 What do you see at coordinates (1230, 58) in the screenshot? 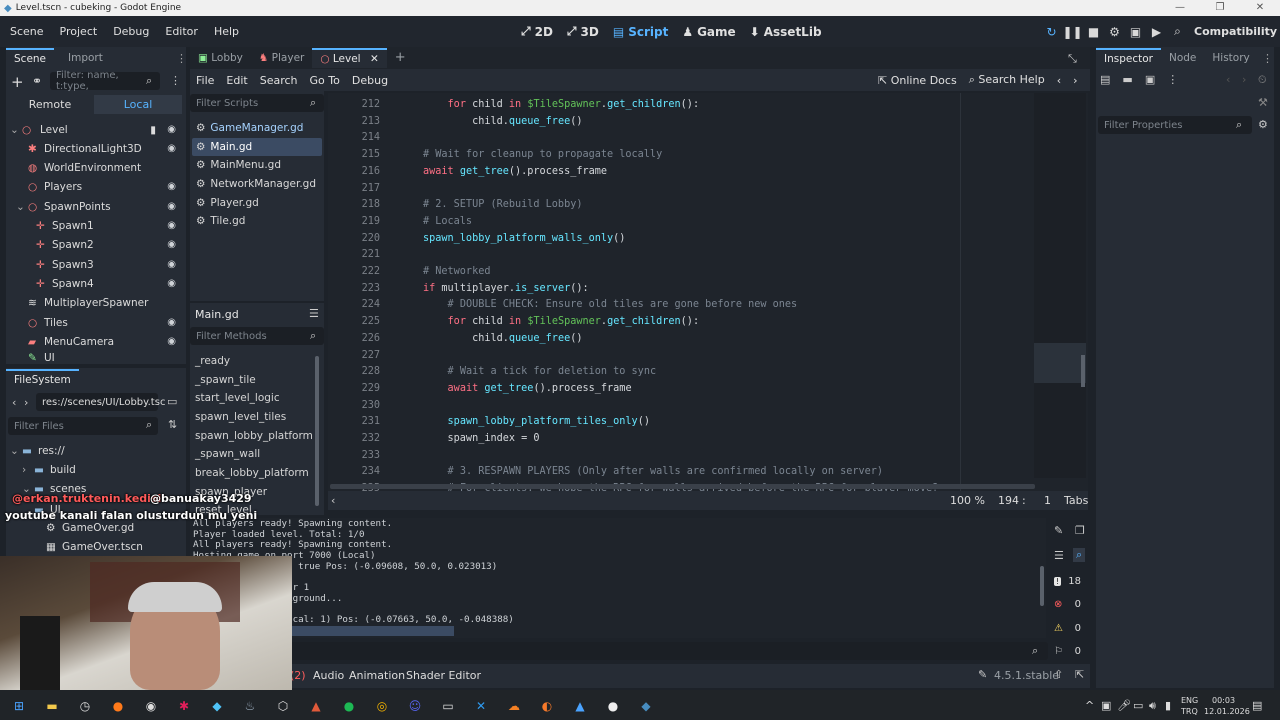
I see `tab-history: History` at bounding box center [1230, 58].